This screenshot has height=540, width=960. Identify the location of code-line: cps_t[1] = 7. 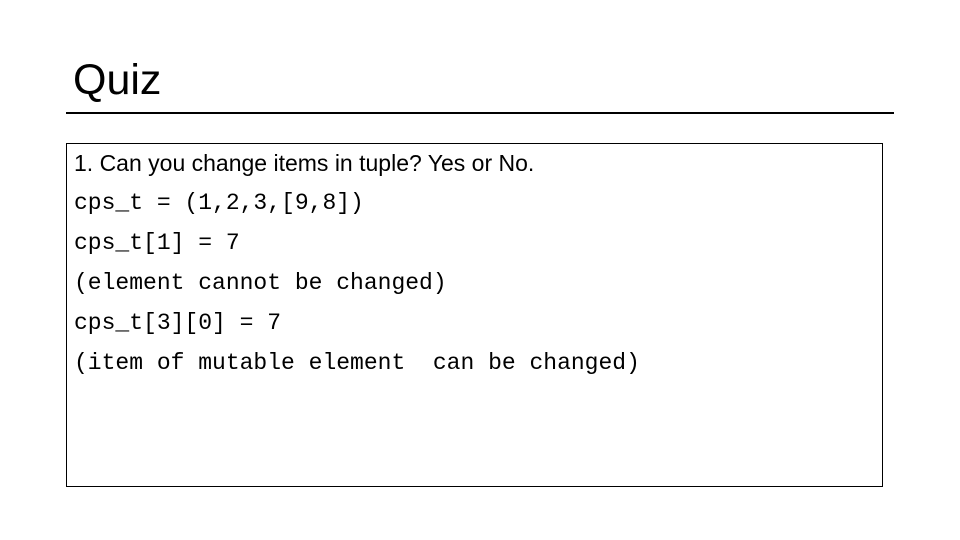
(157, 243).